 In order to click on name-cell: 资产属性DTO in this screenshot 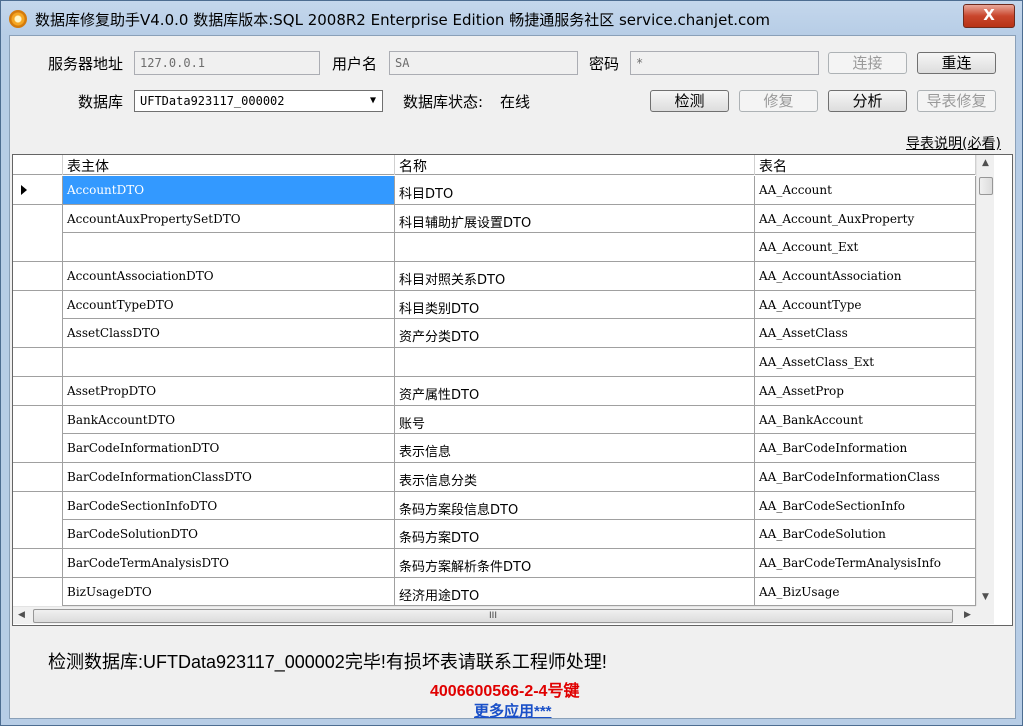, I will do `click(575, 390)`.